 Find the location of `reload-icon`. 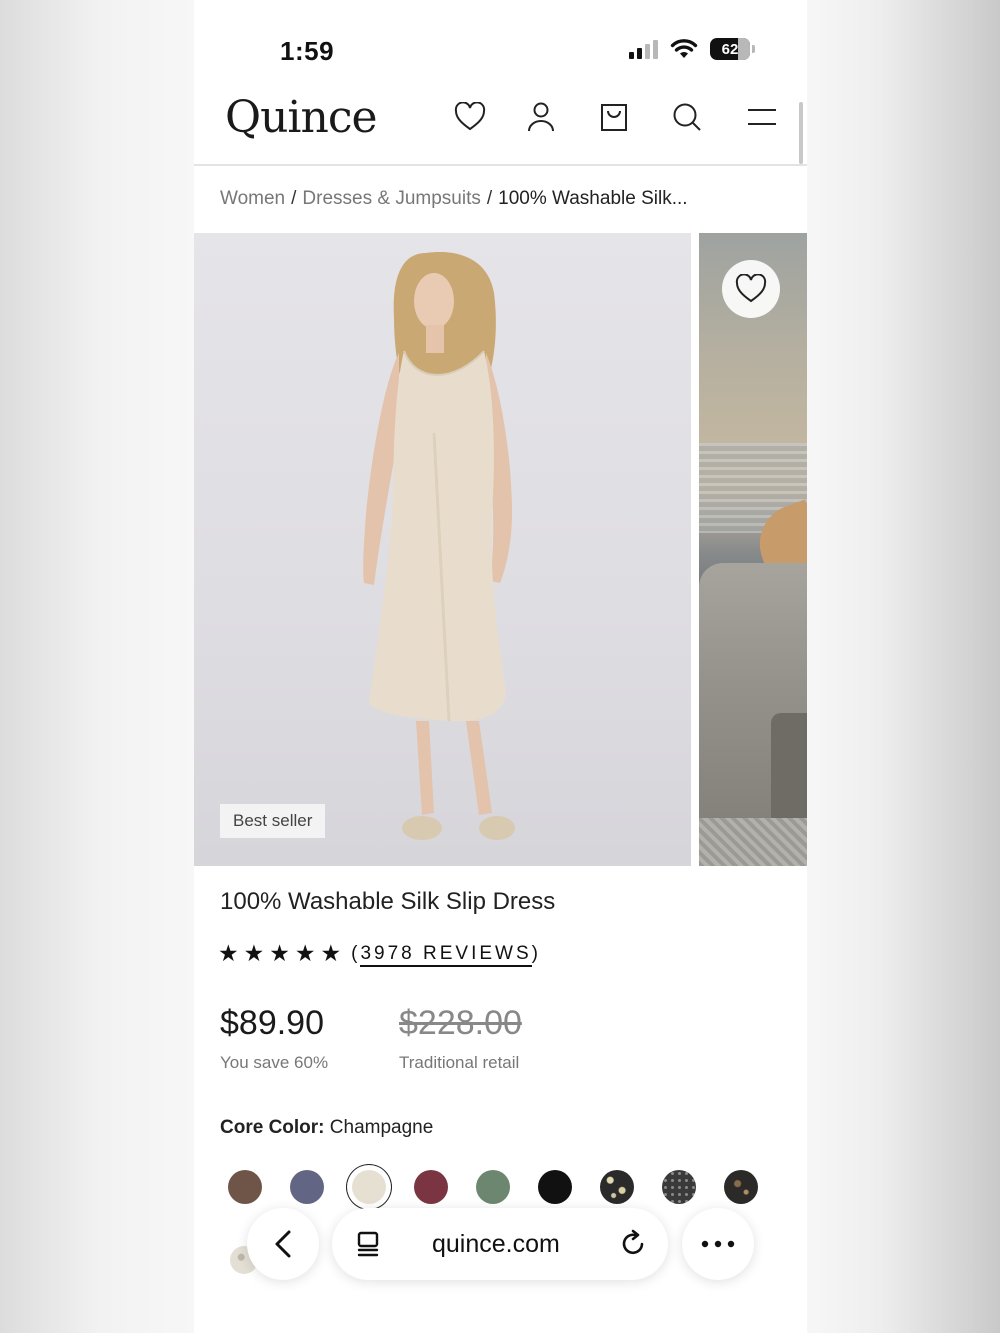

reload-icon is located at coordinates (633, 1243).